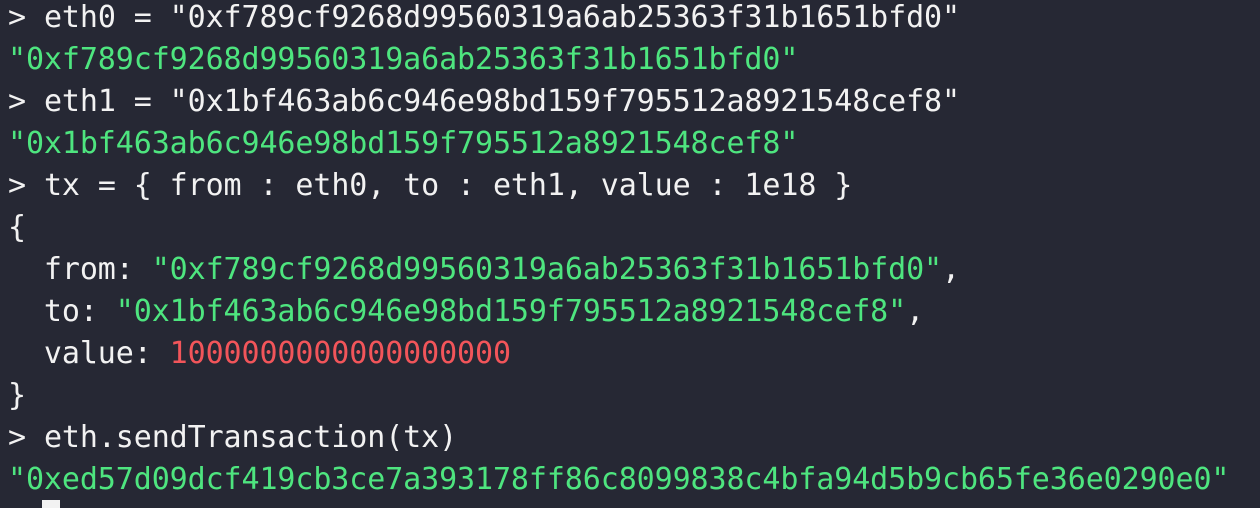 The image size is (1260, 508). What do you see at coordinates (340, 353) in the screenshot?
I see `field-value-number: 1000000000000000000` at bounding box center [340, 353].